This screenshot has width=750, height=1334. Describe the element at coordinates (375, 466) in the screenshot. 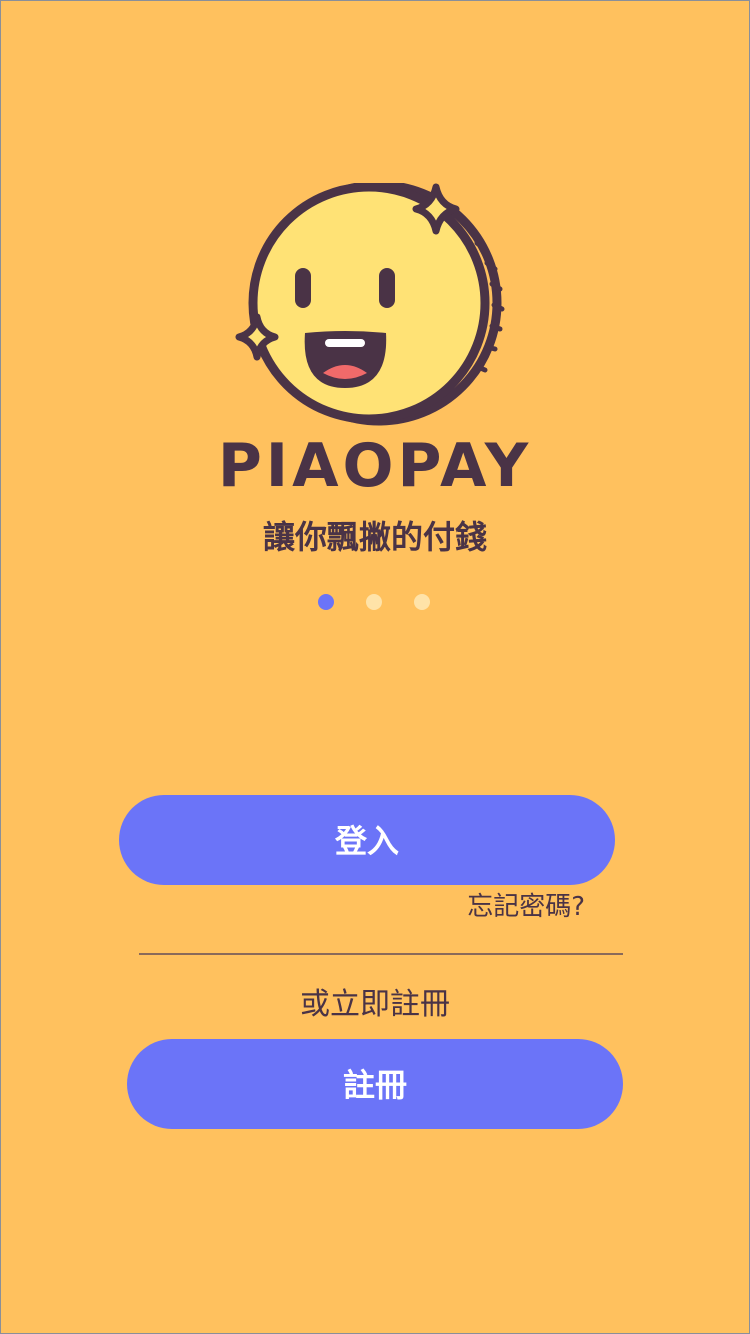

I see `brand-name: PIAOPAY` at that location.